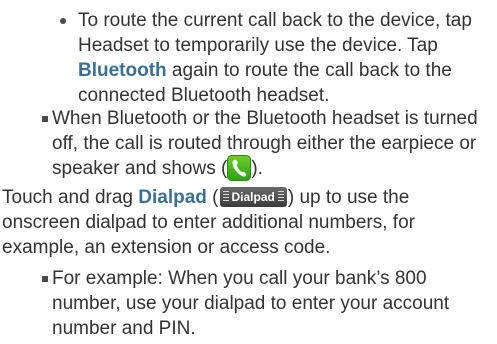 This screenshot has height=344, width=497. What do you see at coordinates (212, 197) in the screenshot?
I see `dialpad-open-paren: (` at bounding box center [212, 197].